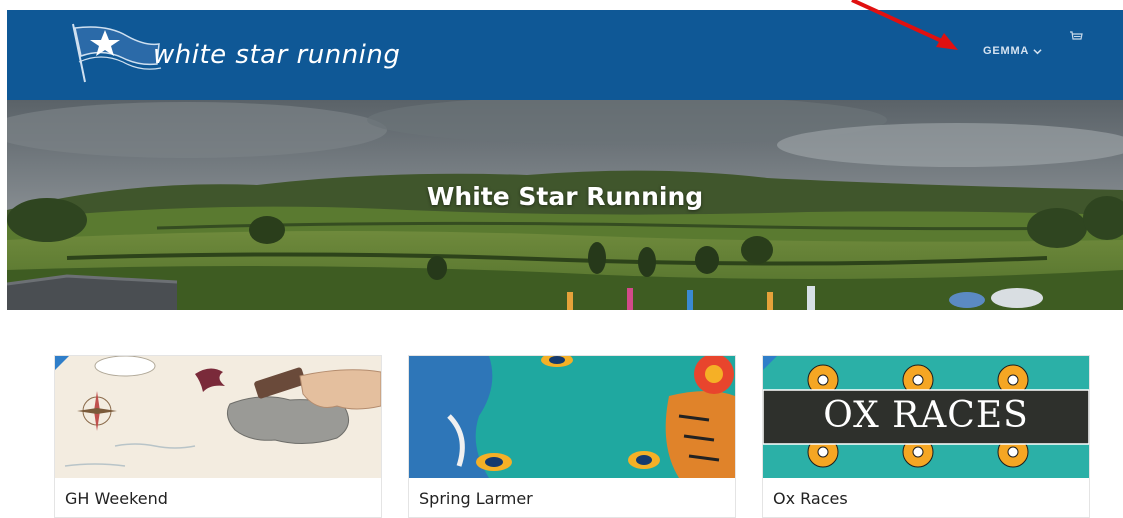 The height and width of the screenshot is (518, 1123). What do you see at coordinates (565, 196) in the screenshot?
I see `hero-title: White Star Running` at bounding box center [565, 196].